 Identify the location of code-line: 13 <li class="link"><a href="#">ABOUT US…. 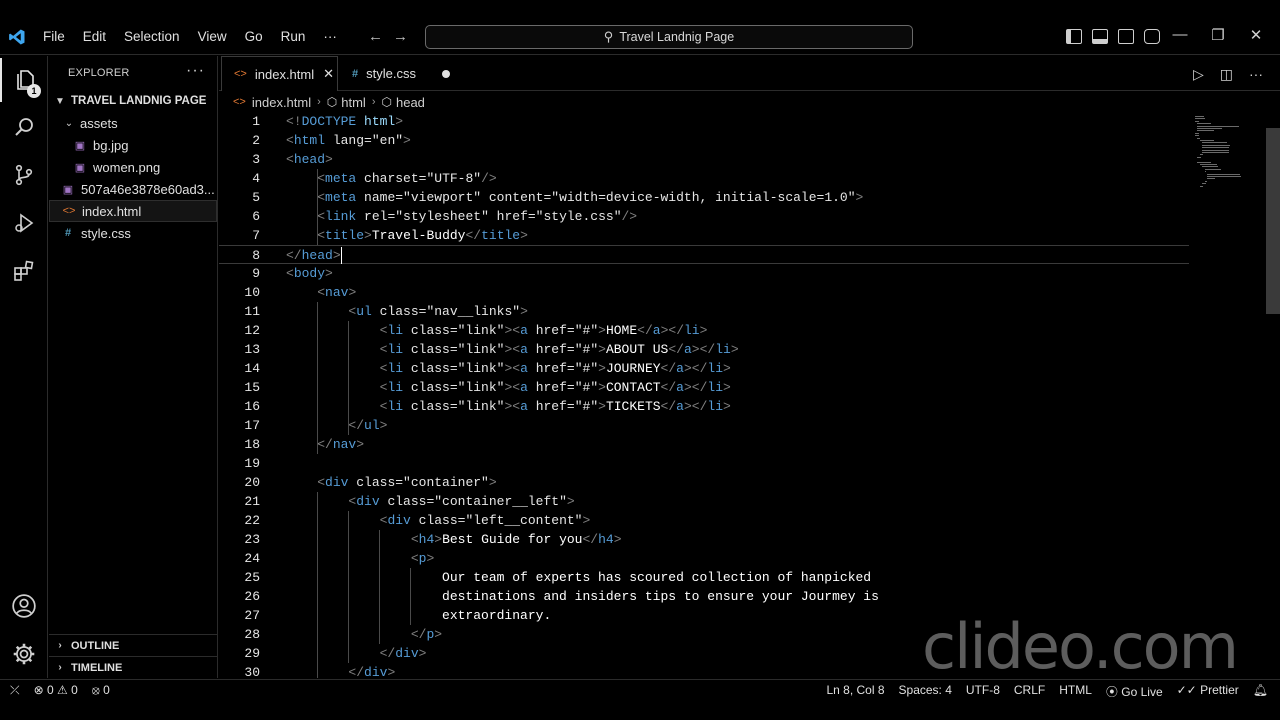
(704, 349).